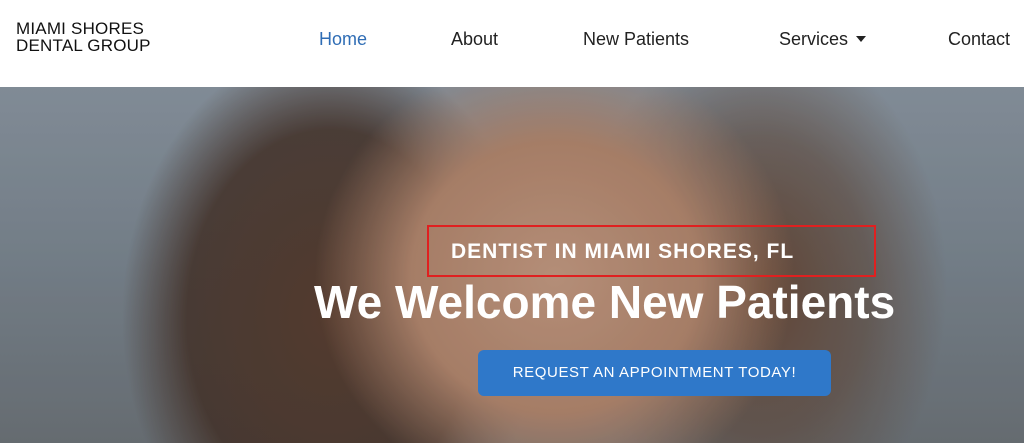 This screenshot has width=1024, height=443. What do you see at coordinates (83, 45) in the screenshot?
I see `logo-line-2: DENTAL GROUP` at bounding box center [83, 45].